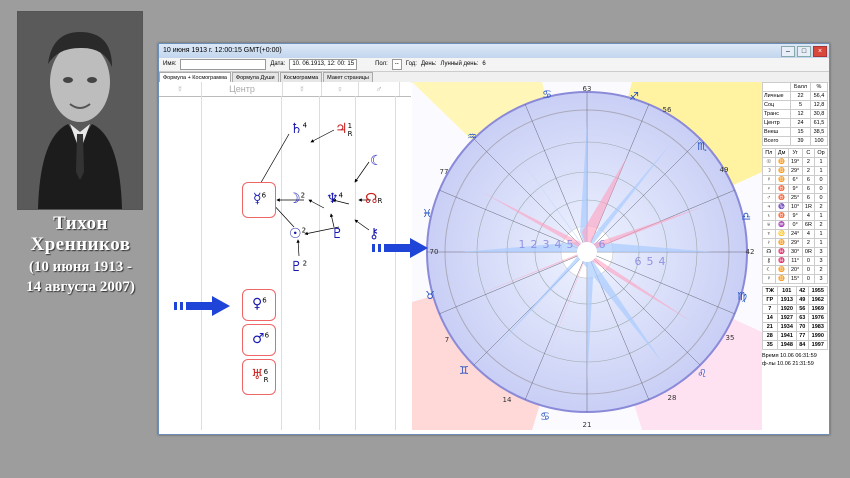 This screenshot has width=850, height=478. What do you see at coordinates (396, 64) in the screenshot?
I see `sex-select: --` at bounding box center [396, 64].